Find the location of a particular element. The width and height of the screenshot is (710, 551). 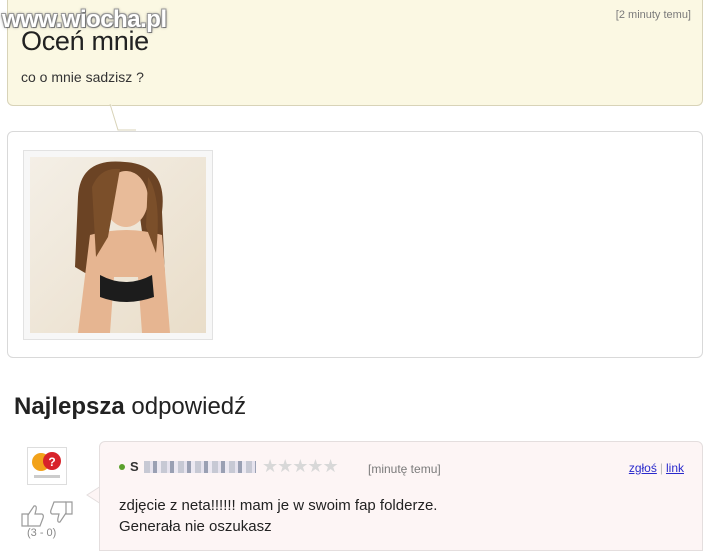

answer-timestamp: [minutę temu] is located at coordinates (404, 469).